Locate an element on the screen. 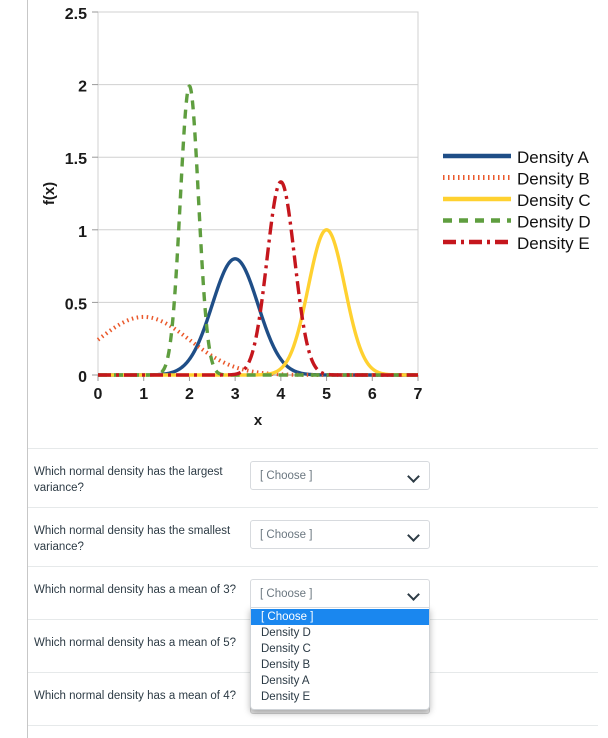 The image size is (608, 738). answer-select-smallest-variance: [ Choose ] is located at coordinates (340, 534).